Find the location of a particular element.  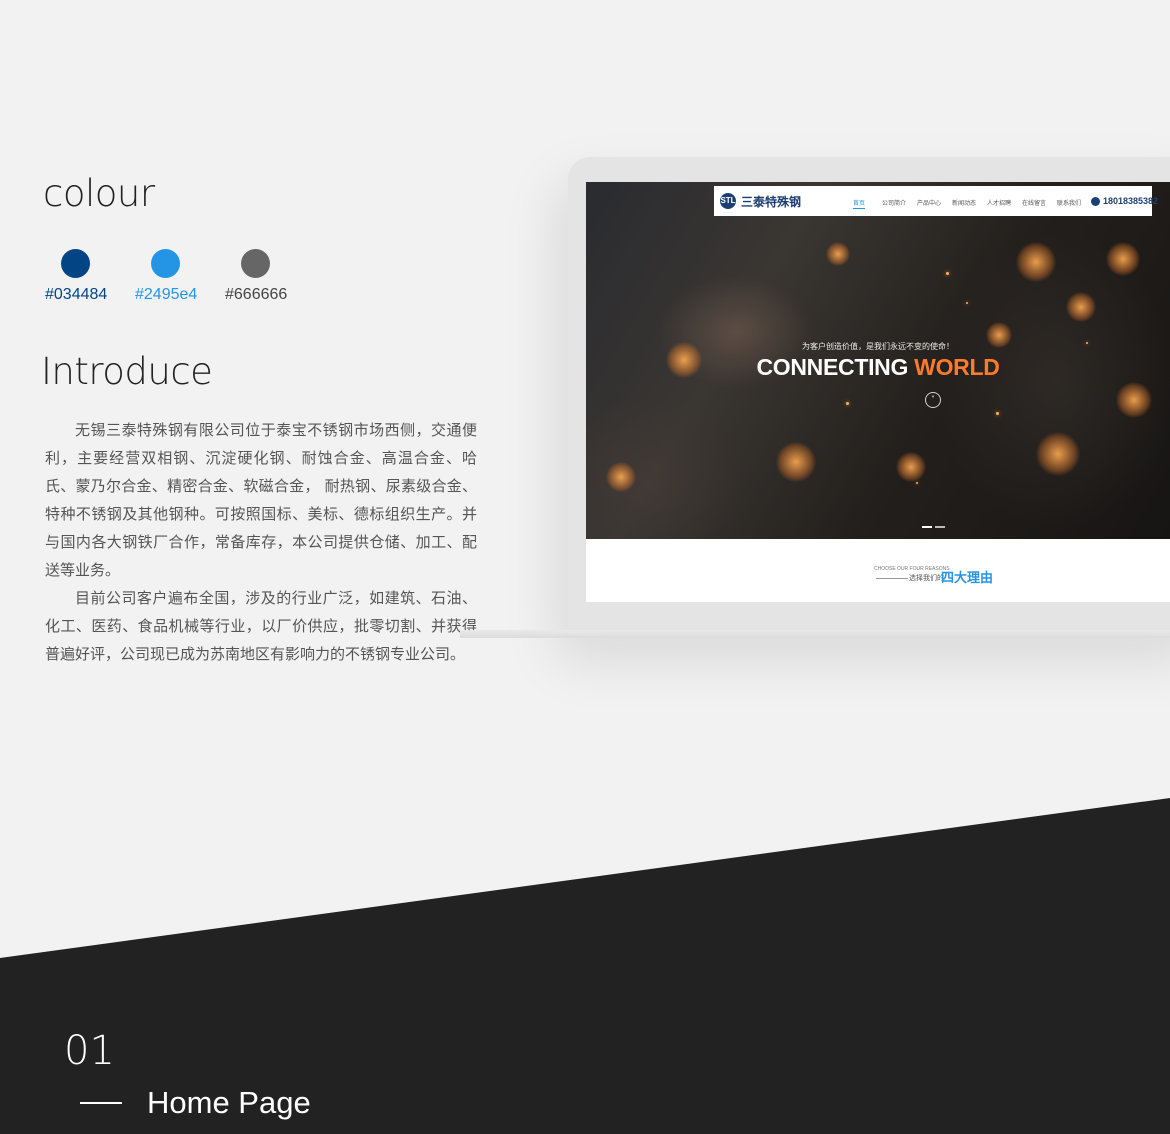

swatch-gray is located at coordinates (255, 263).